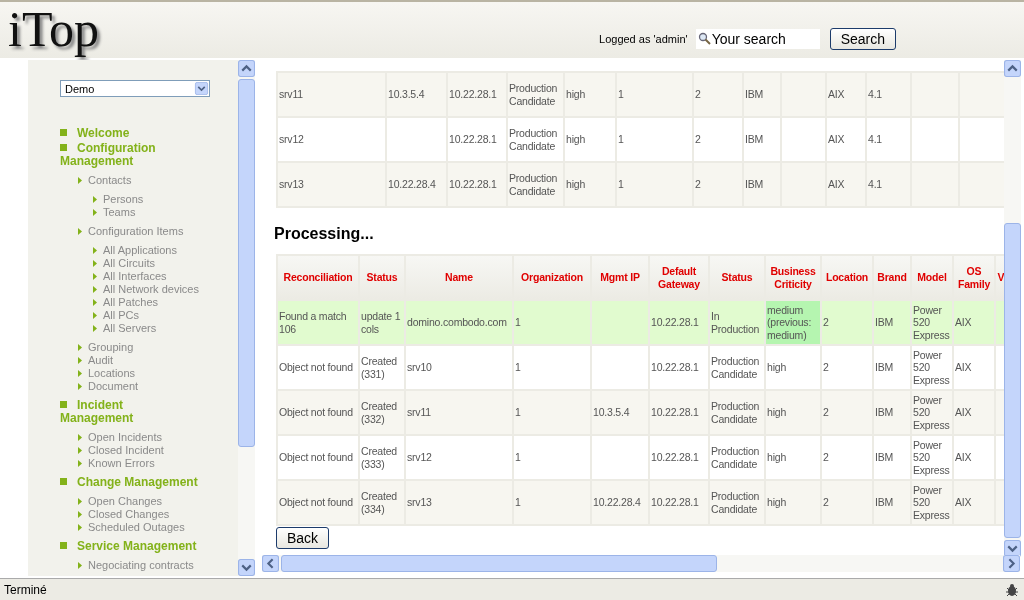 The width and height of the screenshot is (1024, 600). What do you see at coordinates (113, 386) in the screenshot?
I see `menu-item: Document` at bounding box center [113, 386].